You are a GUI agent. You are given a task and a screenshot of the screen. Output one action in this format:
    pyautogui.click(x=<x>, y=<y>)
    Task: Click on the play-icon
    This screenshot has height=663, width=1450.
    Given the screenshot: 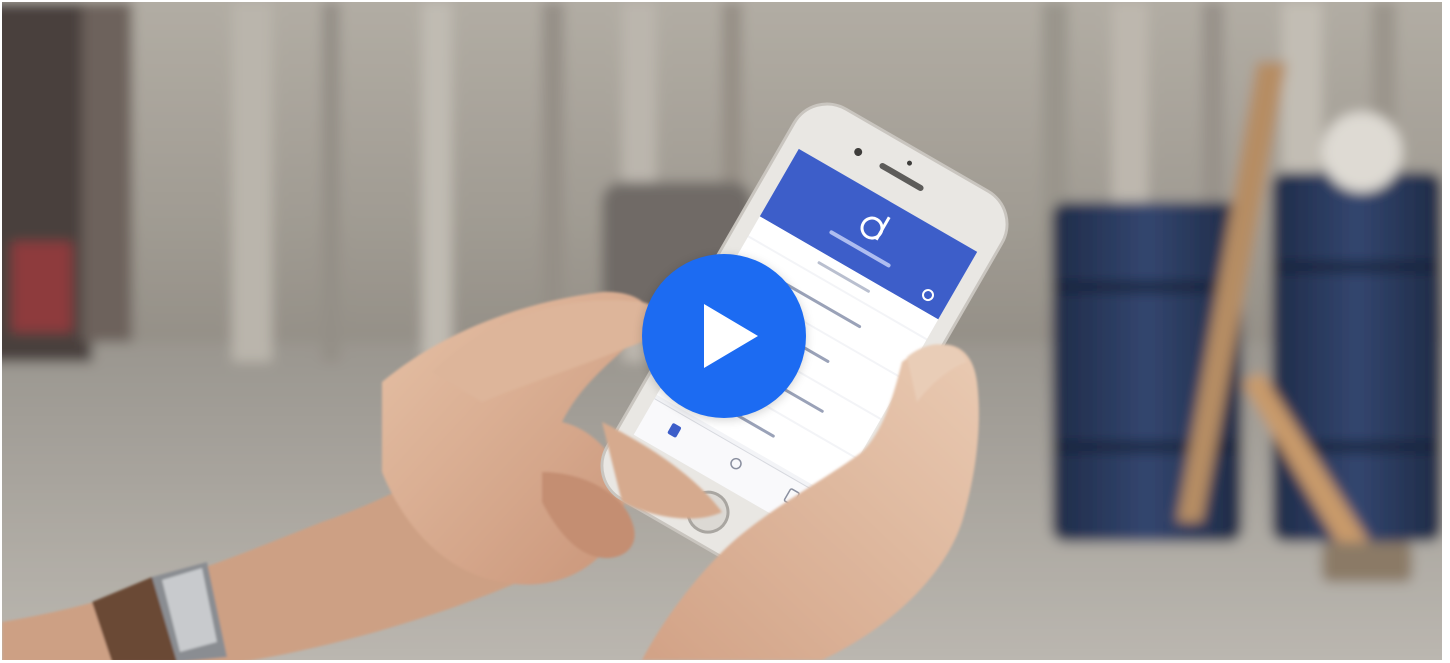 What is the action you would take?
    pyautogui.click(x=731, y=336)
    